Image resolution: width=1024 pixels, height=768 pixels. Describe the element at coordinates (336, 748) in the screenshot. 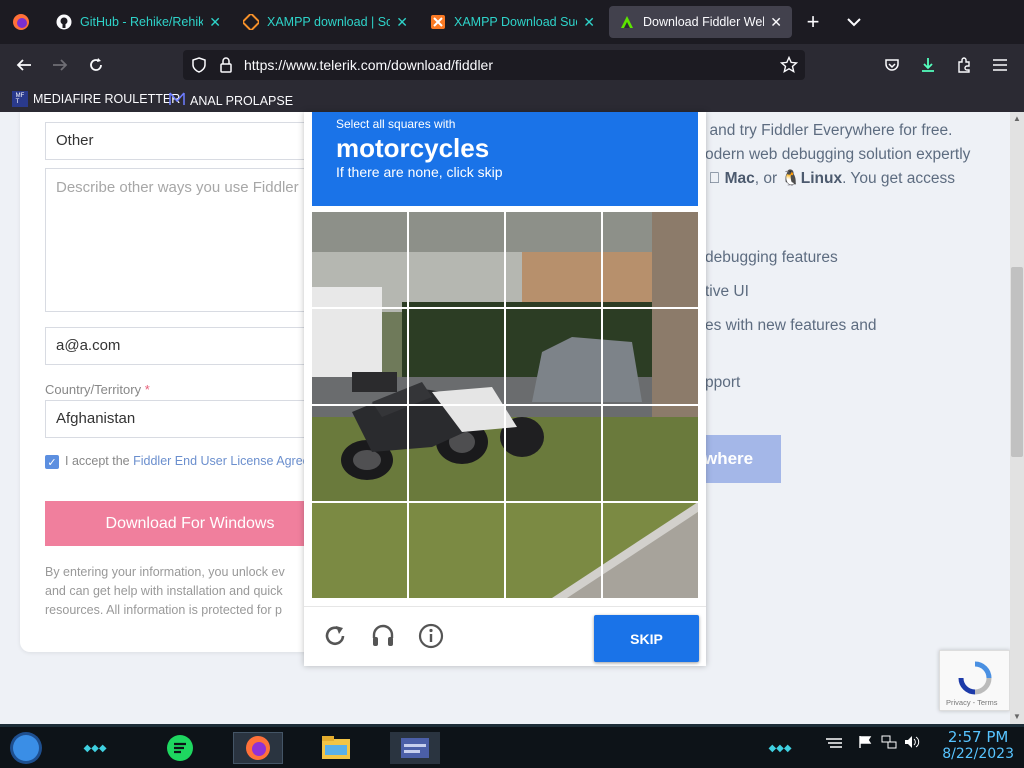

I see `taskbar-file-explorer` at that location.